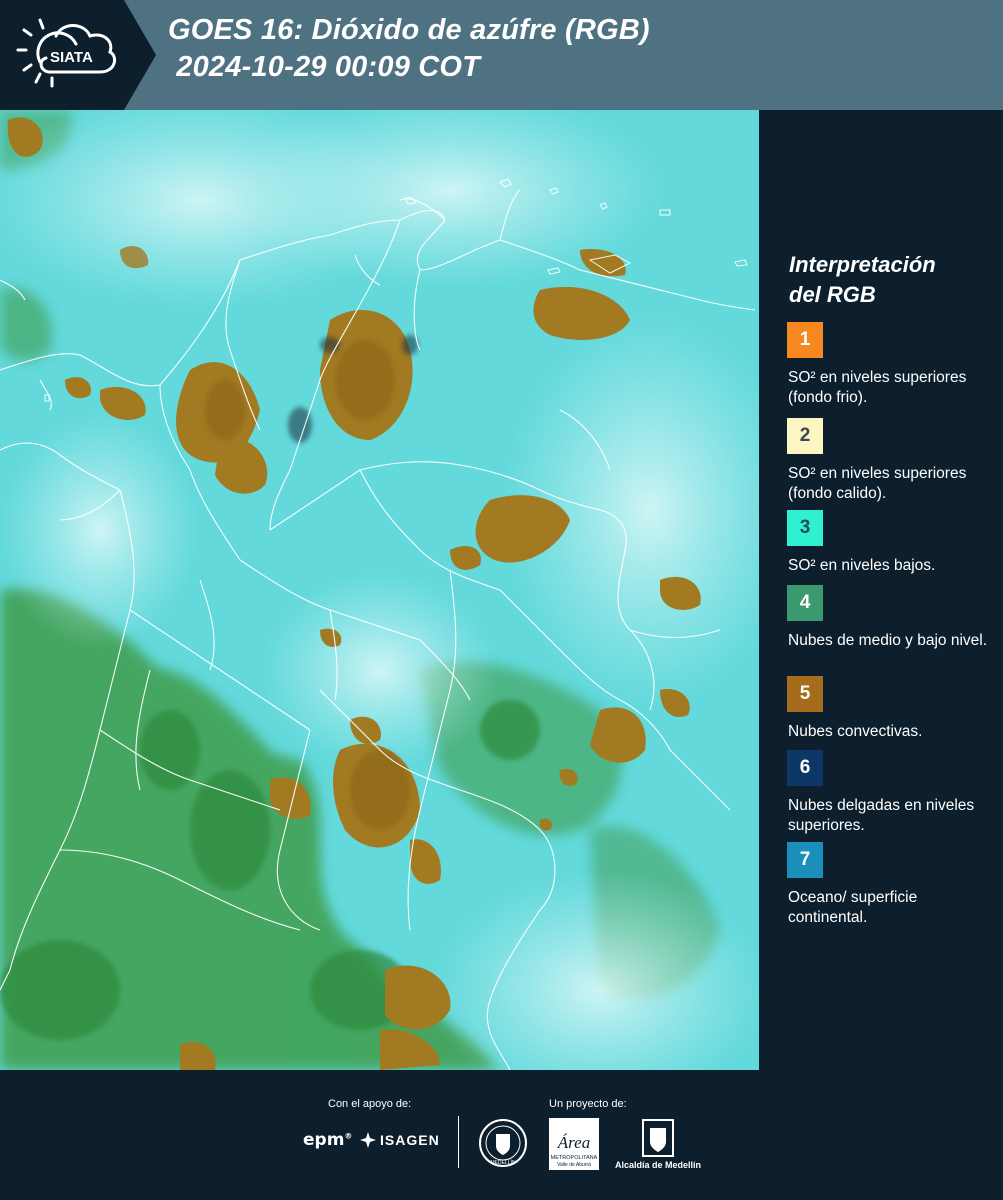  What do you see at coordinates (588, 1104) in the screenshot?
I see `project-label: Un proyecto de:` at bounding box center [588, 1104].